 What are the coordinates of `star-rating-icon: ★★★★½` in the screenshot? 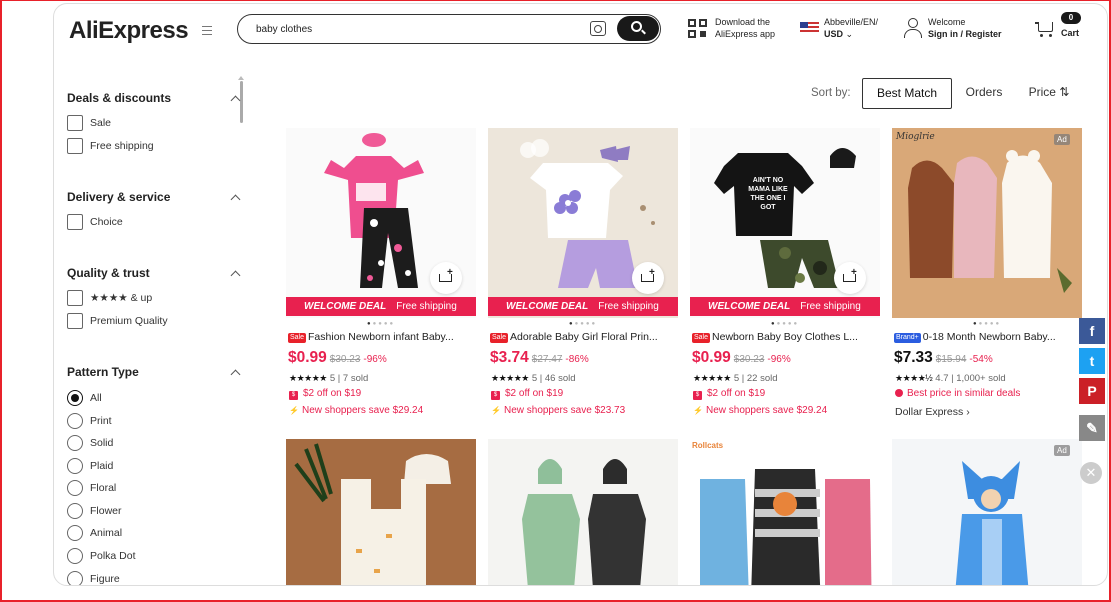 It's located at (914, 378).